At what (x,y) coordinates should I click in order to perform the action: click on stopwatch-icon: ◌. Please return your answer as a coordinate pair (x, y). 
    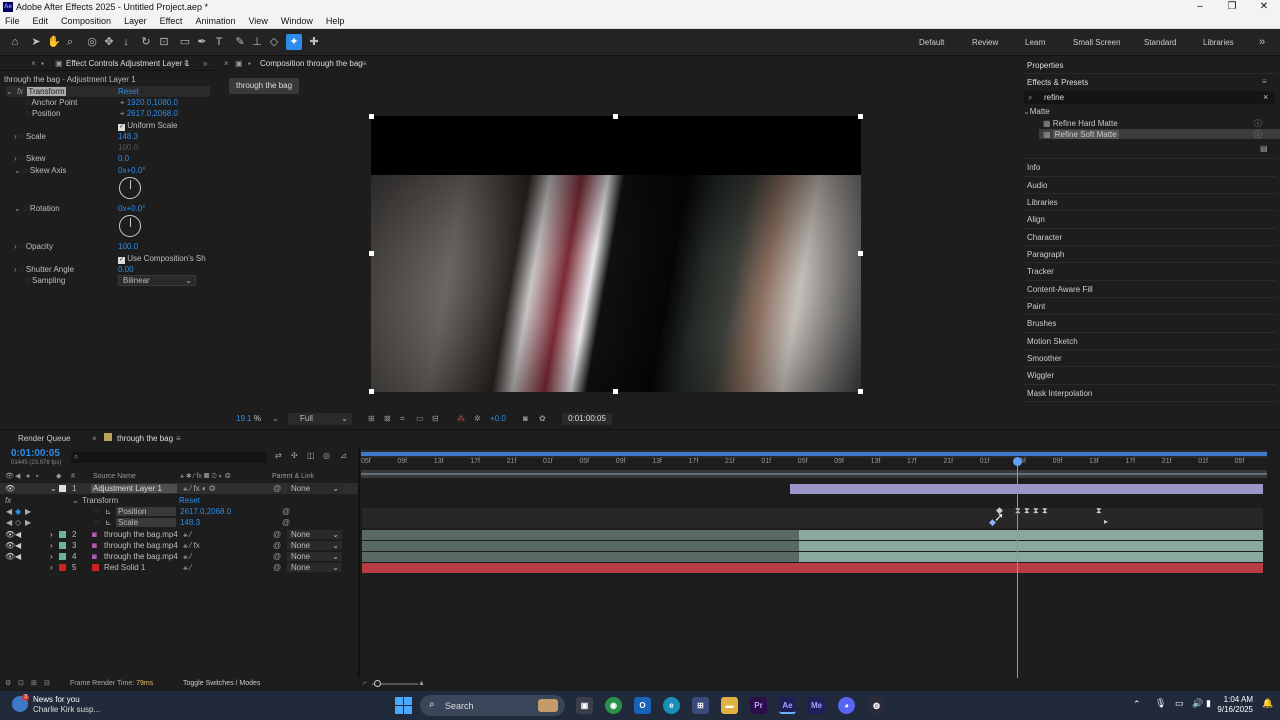
    Looking at the image, I should click on (96, 511).